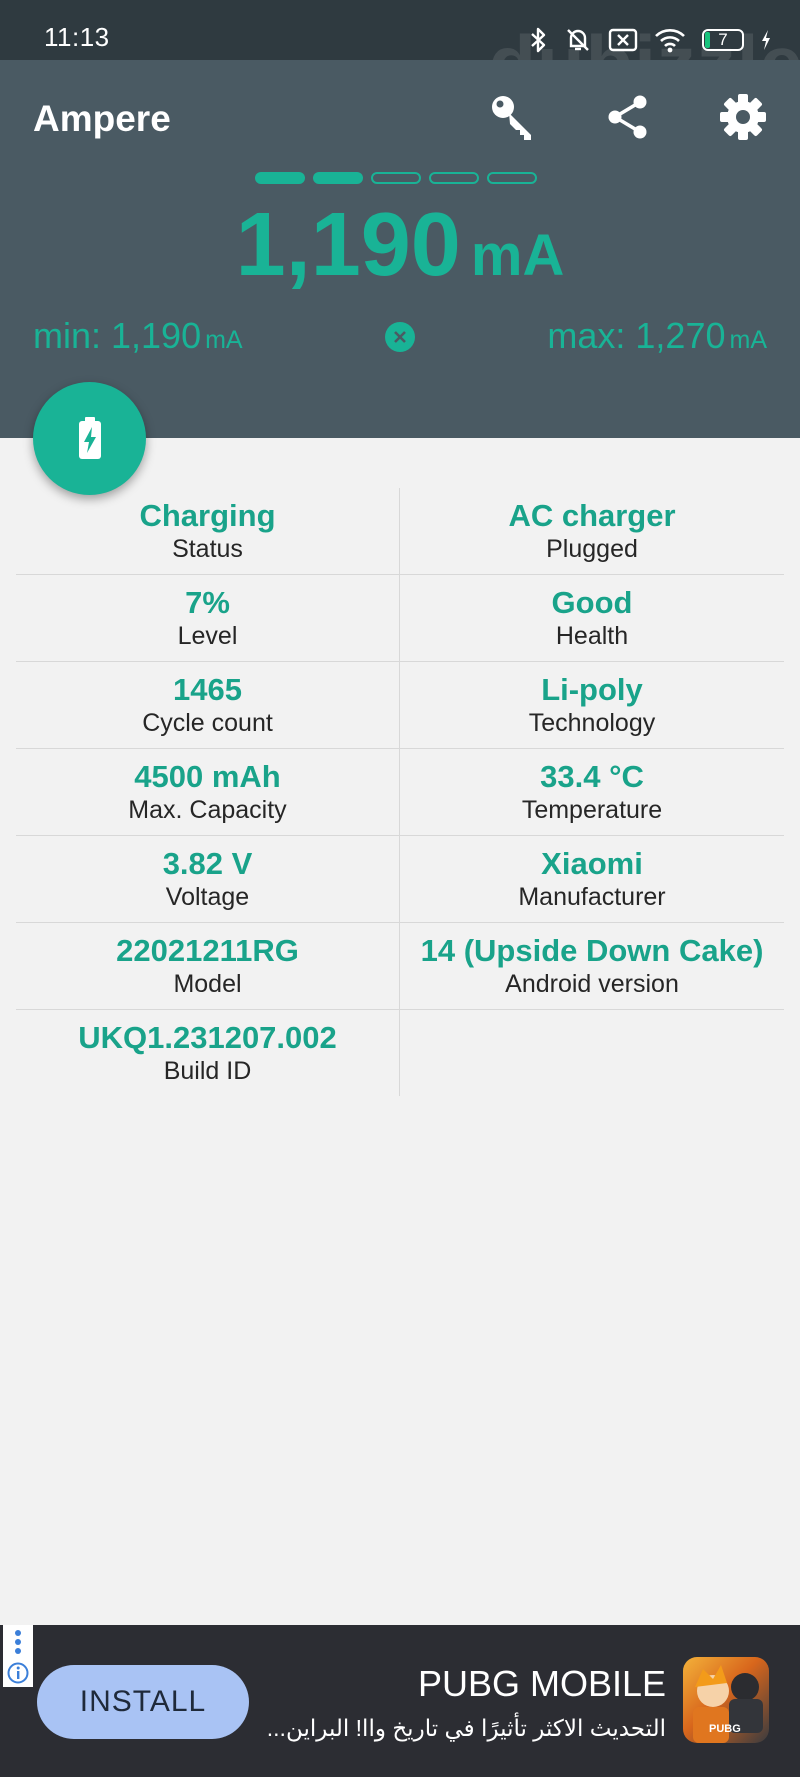 This screenshot has height=1777, width=800. I want to click on info-label: Status, so click(207, 548).